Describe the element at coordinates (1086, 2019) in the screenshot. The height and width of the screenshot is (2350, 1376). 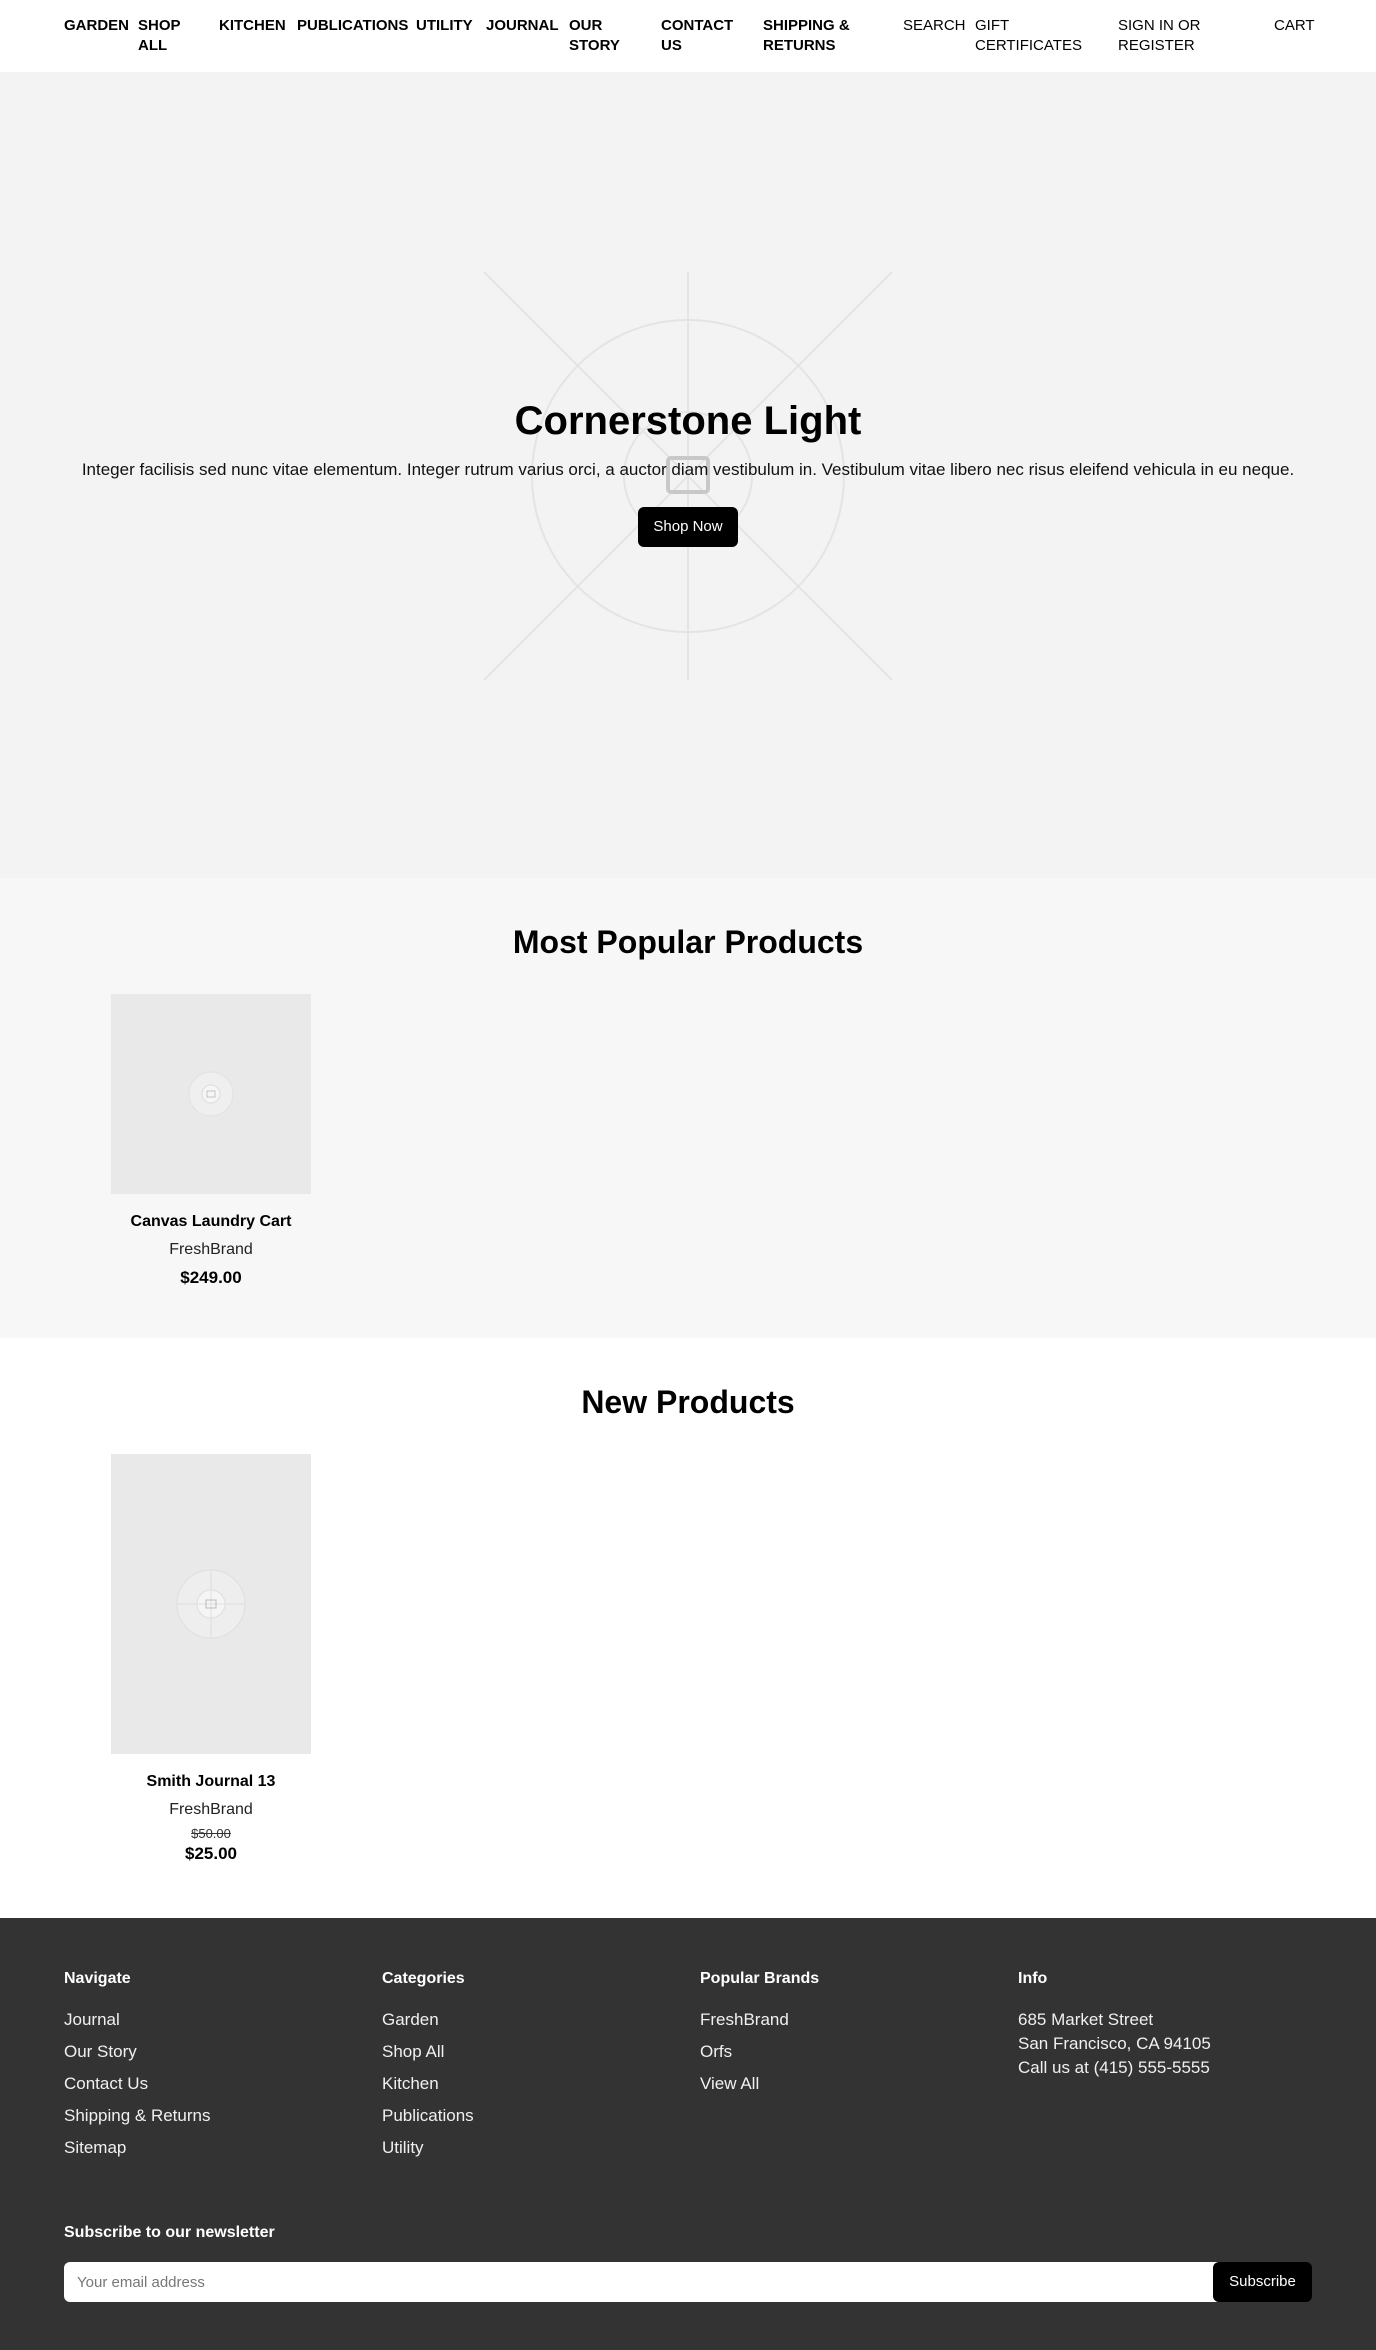
I see `footer-address-line: 685 Market Street` at that location.